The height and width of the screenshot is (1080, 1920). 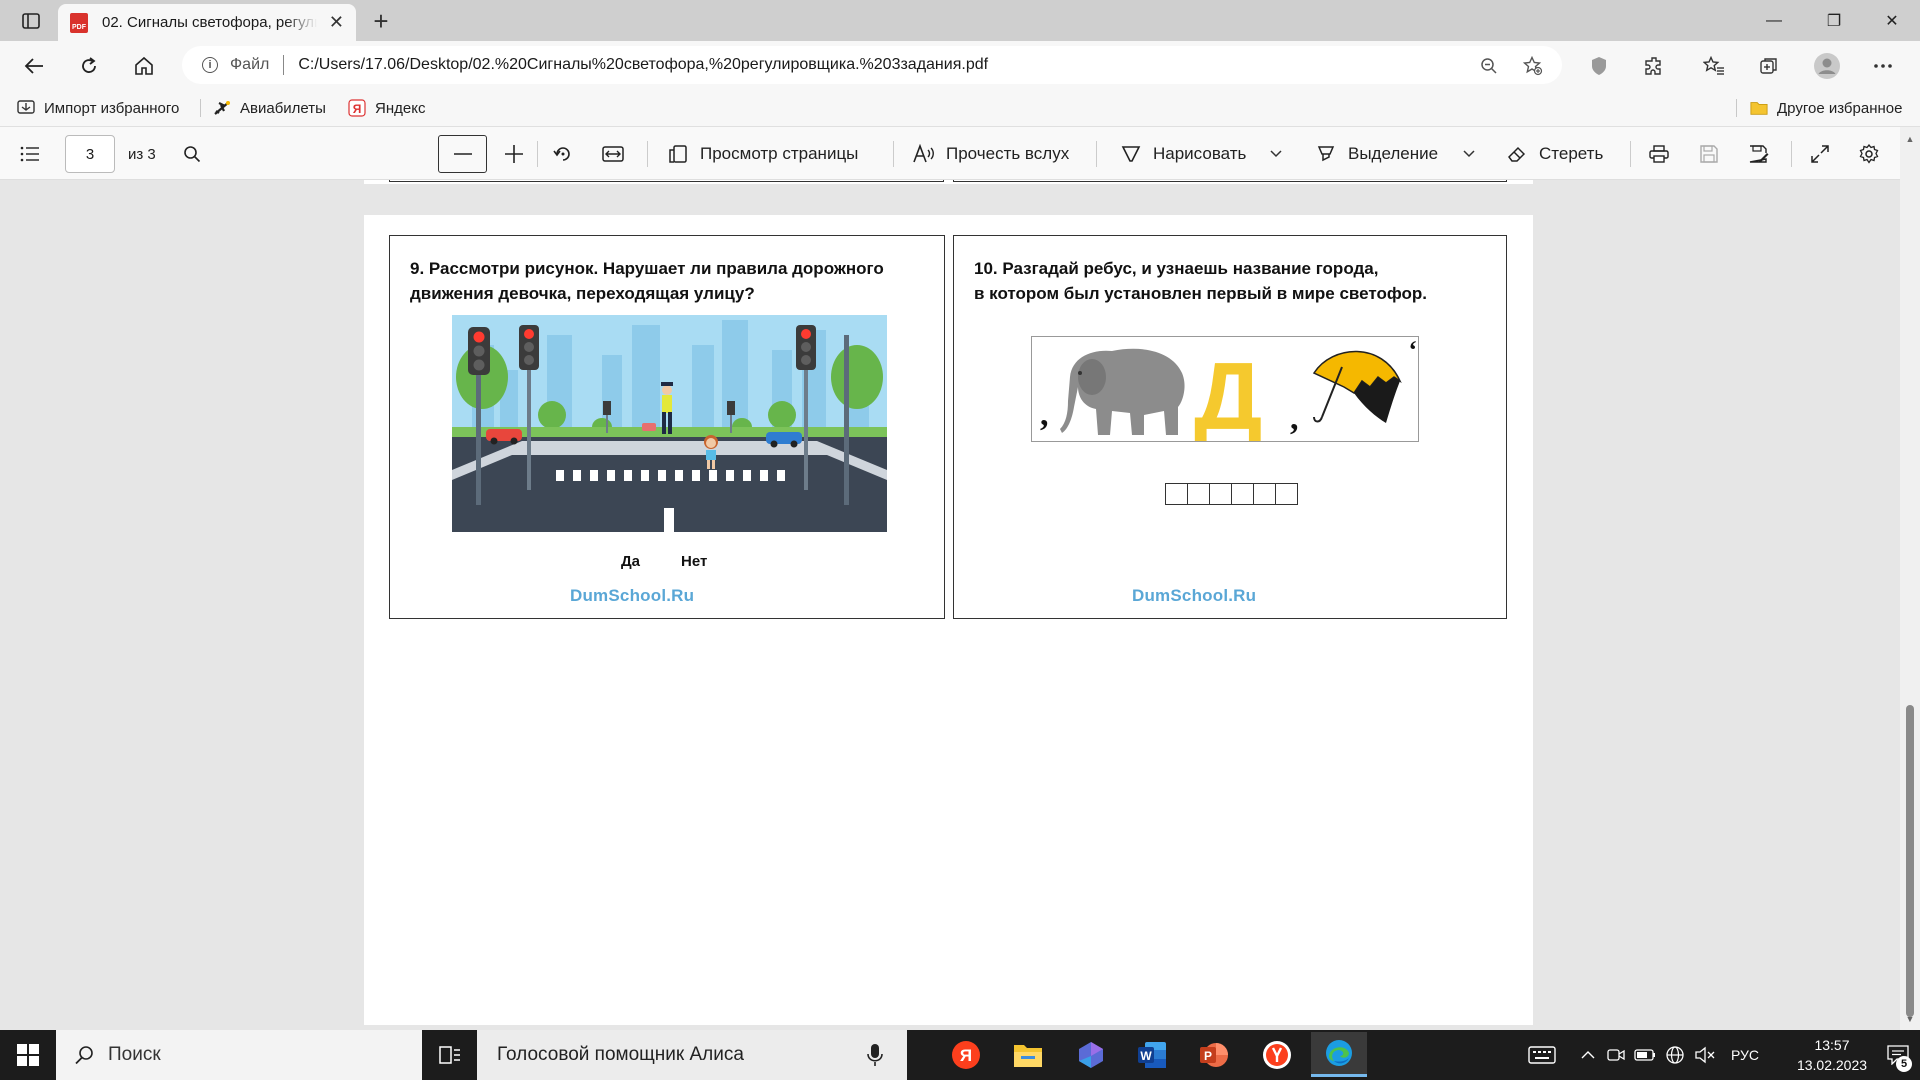 What do you see at coordinates (400, 108) in the screenshot?
I see `favorite-label: Яндекс` at bounding box center [400, 108].